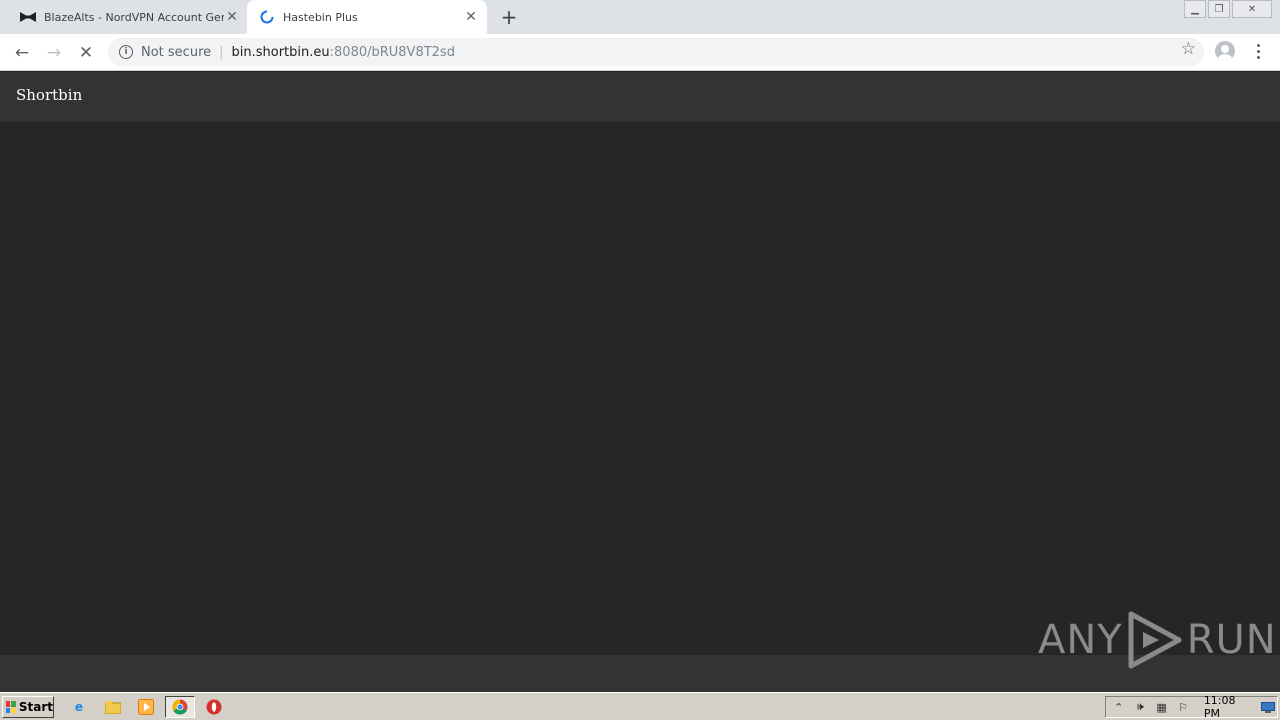 The width and height of the screenshot is (1280, 720). I want to click on media-player-icon, so click(146, 707).